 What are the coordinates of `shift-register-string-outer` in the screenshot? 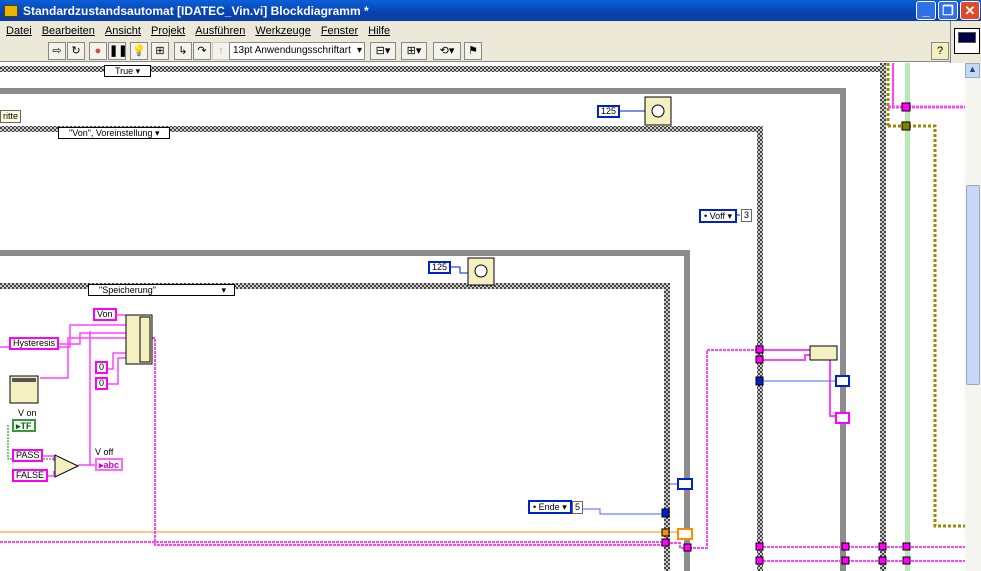 It's located at (842, 418).